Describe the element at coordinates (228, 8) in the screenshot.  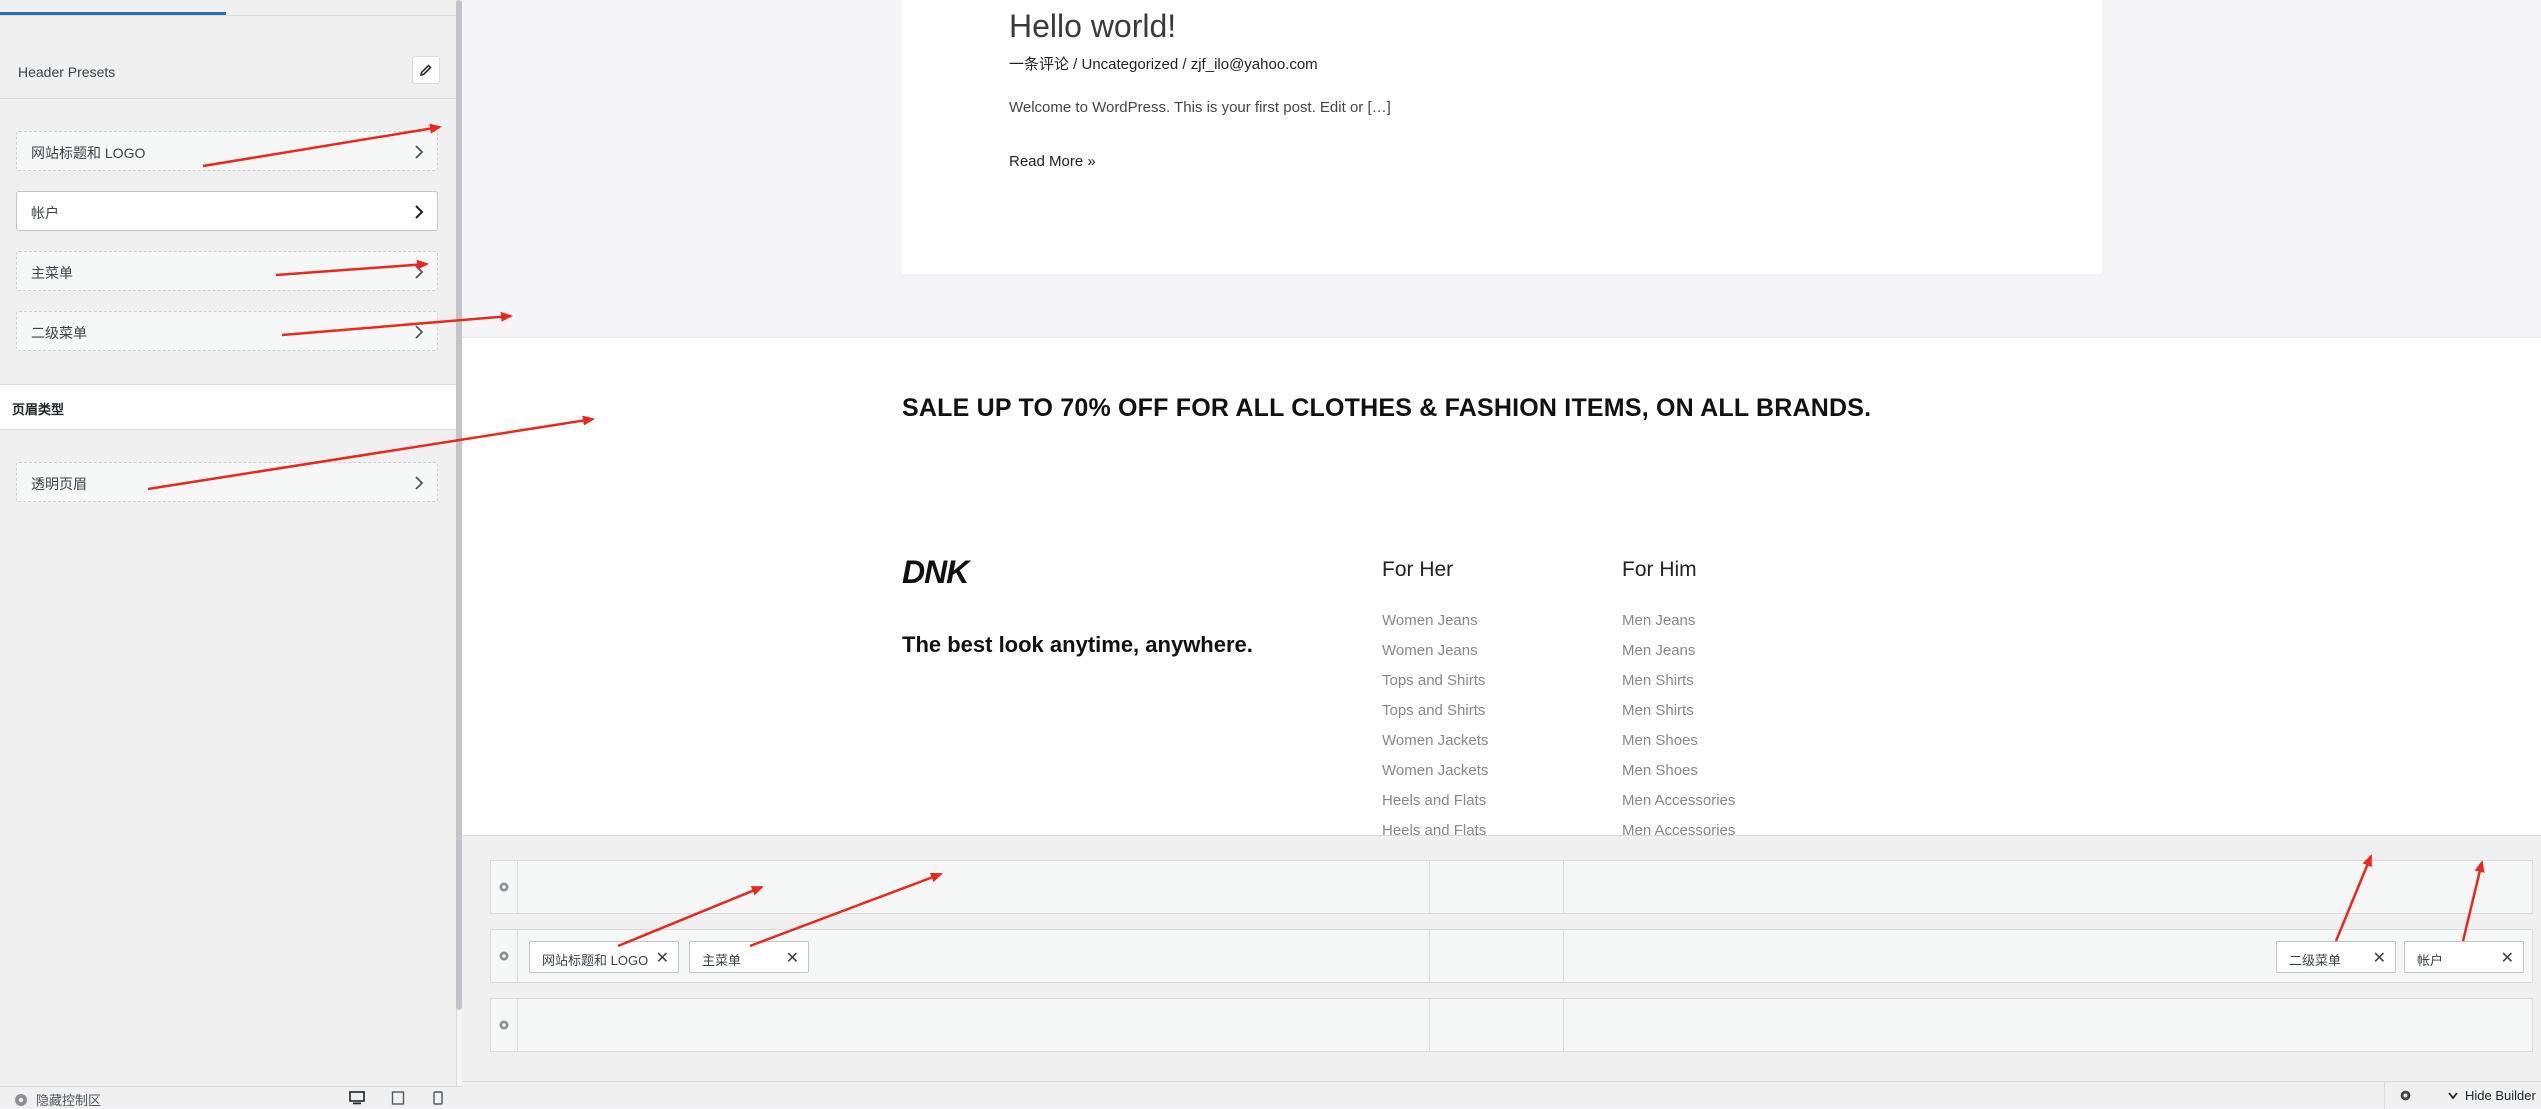
I see `sidebar-tab-bar` at that location.